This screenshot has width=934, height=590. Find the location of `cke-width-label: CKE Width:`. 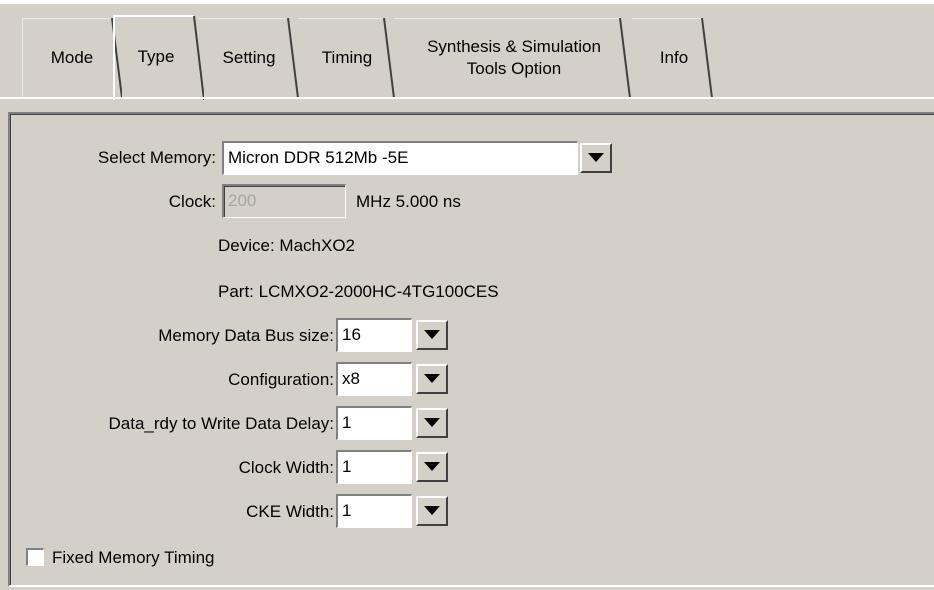

cke-width-label: CKE Width: is located at coordinates (290, 511).